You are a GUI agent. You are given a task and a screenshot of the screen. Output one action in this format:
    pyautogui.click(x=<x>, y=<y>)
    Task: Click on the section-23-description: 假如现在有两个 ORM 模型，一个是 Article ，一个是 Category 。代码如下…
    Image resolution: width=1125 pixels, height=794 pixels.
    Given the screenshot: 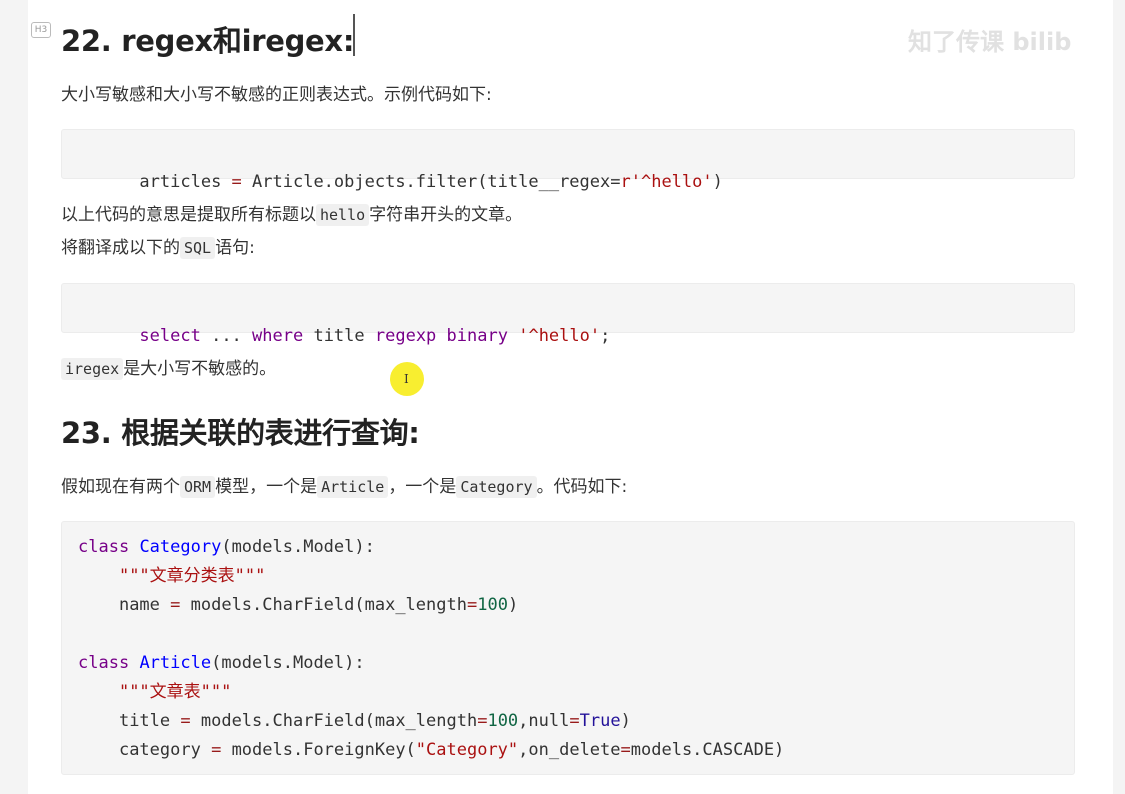 What is the action you would take?
    pyautogui.click(x=344, y=487)
    